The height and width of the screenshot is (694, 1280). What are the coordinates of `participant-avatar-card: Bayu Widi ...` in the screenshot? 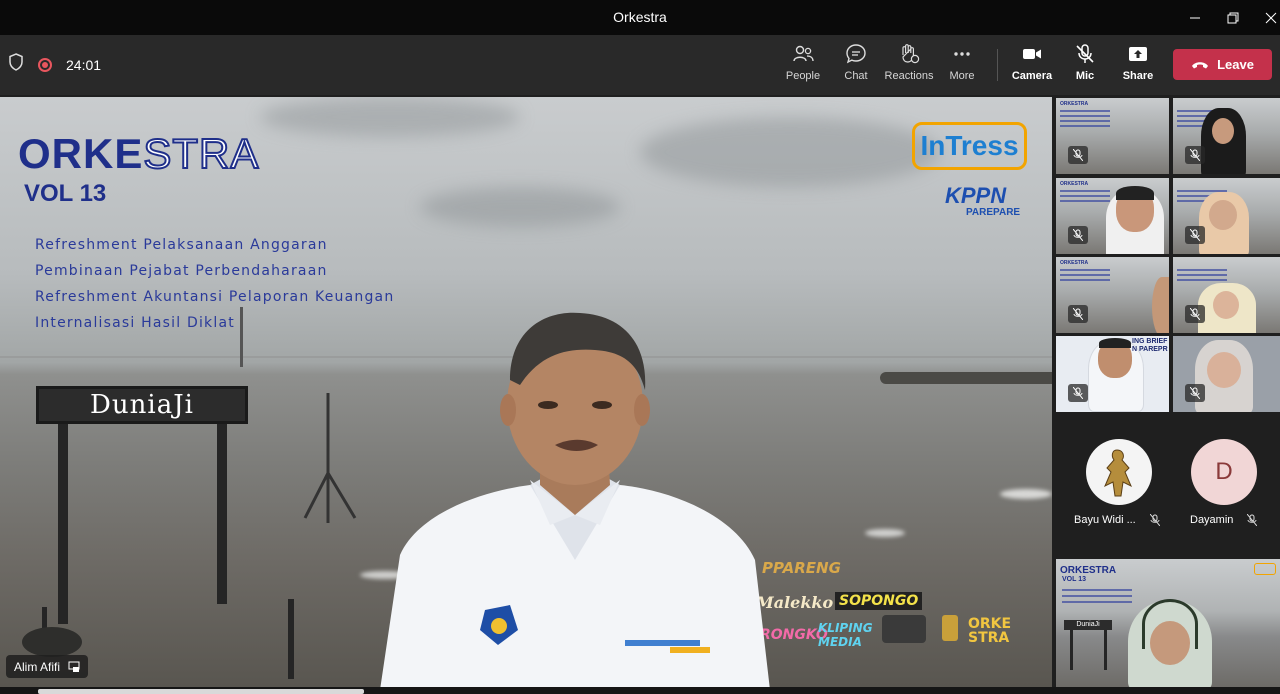 It's located at (1110, 486).